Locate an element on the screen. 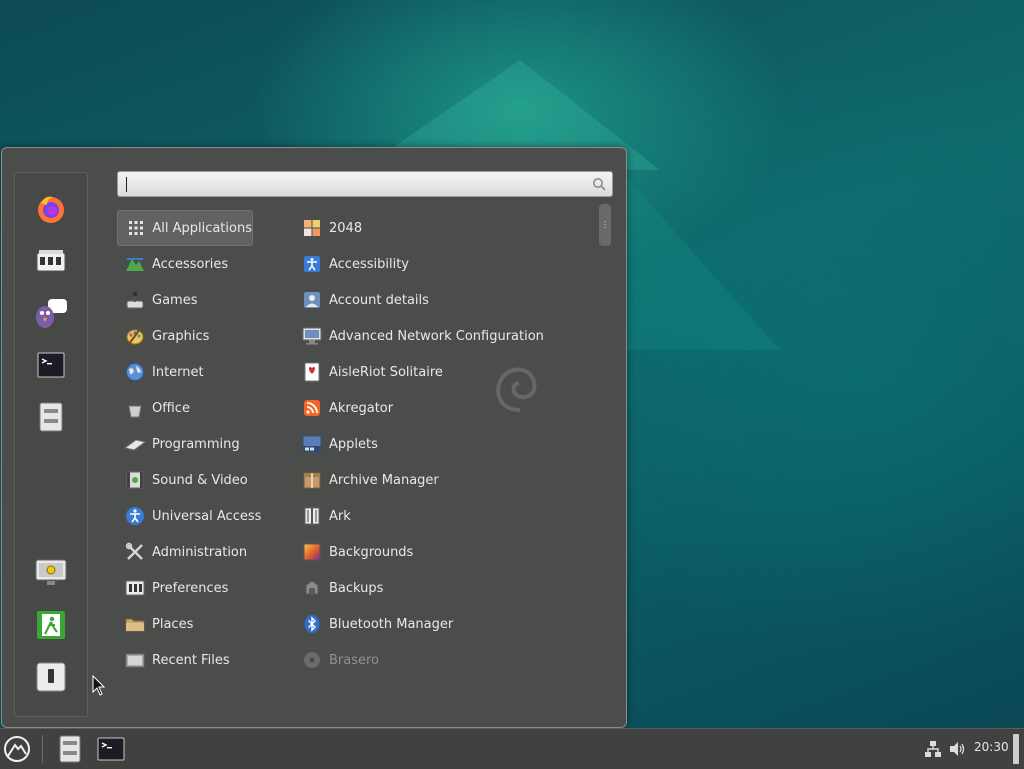 This screenshot has height=769, width=1024. category-label: Places is located at coordinates (173, 624).